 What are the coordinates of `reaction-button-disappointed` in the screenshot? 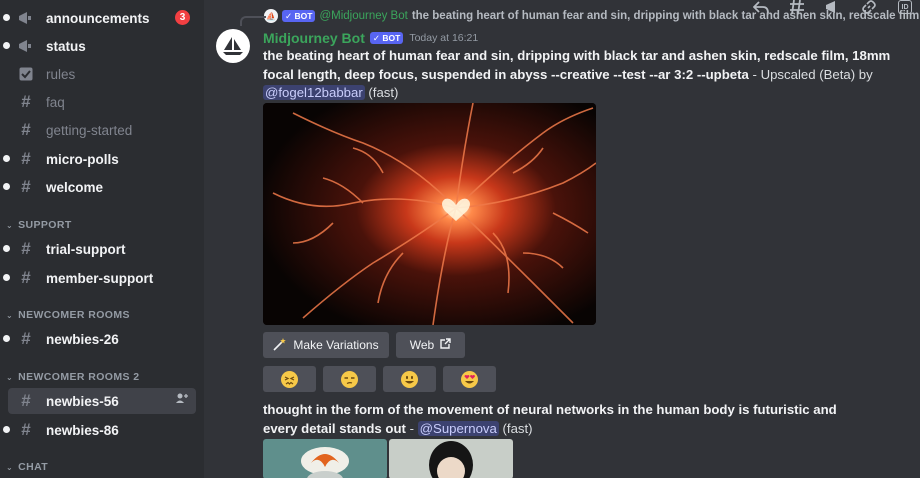 It's located at (289, 379).